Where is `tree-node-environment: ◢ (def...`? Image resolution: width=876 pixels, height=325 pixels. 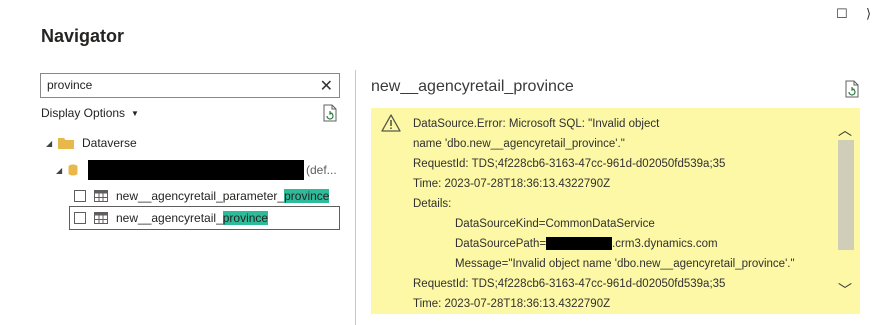
tree-node-environment: ◢ (def... is located at coordinates (196, 170).